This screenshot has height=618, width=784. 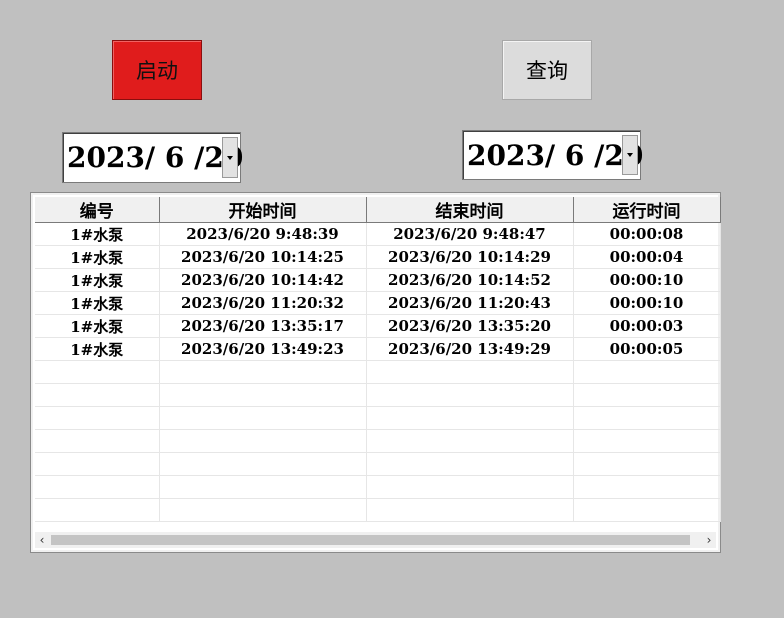 What do you see at coordinates (647, 210) in the screenshot?
I see `column-header-run-time: 运行时间` at bounding box center [647, 210].